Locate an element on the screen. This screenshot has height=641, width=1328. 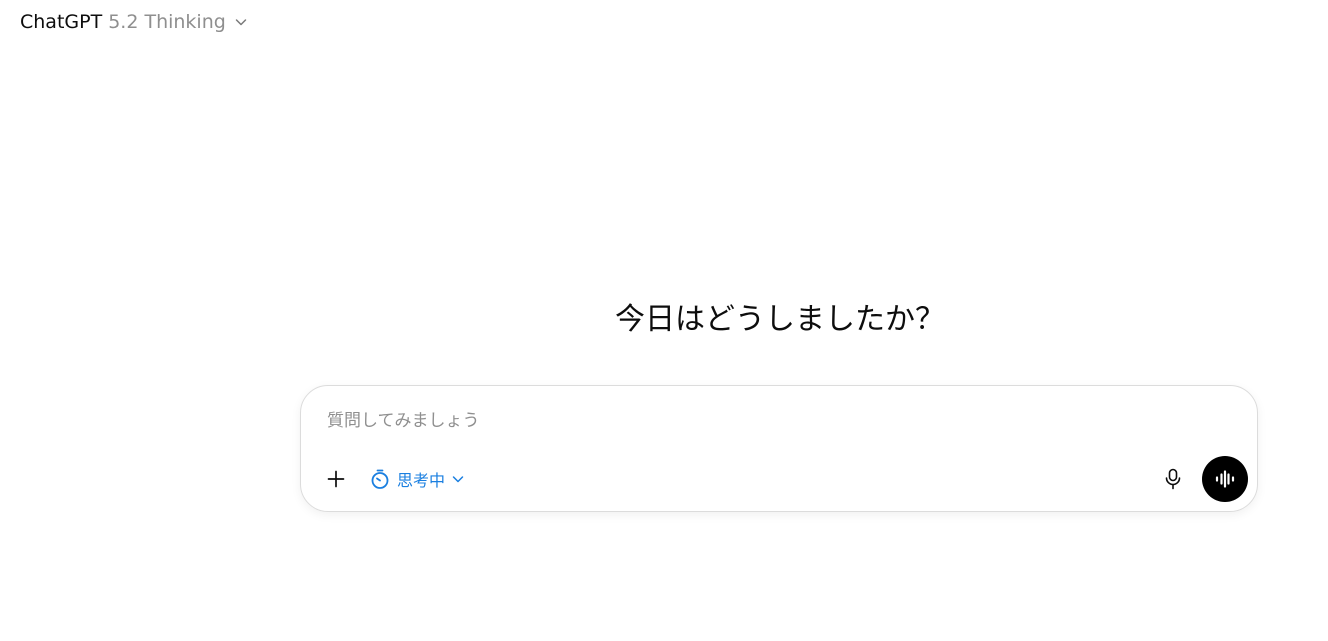
voice-waveform-icon is located at coordinates (1225, 479).